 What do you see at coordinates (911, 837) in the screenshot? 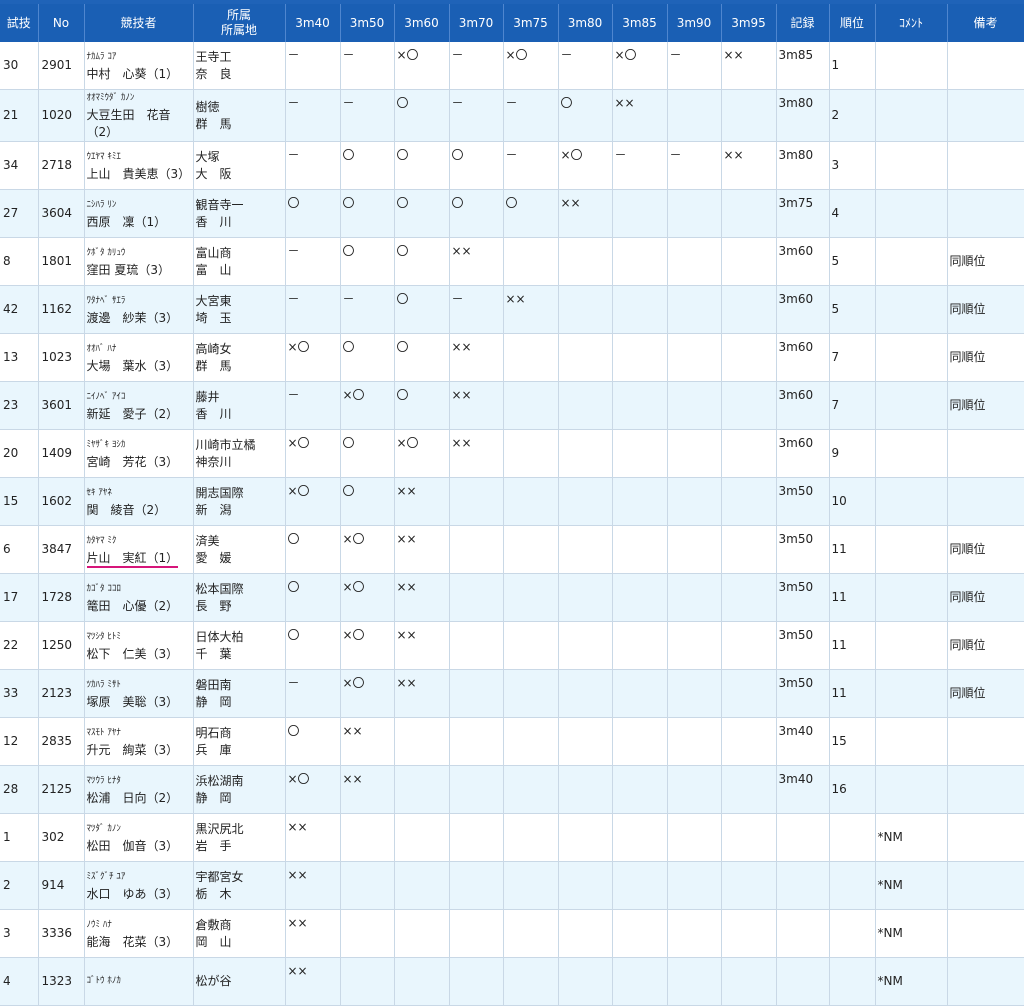
I see `comment-cell: *NM` at bounding box center [911, 837].